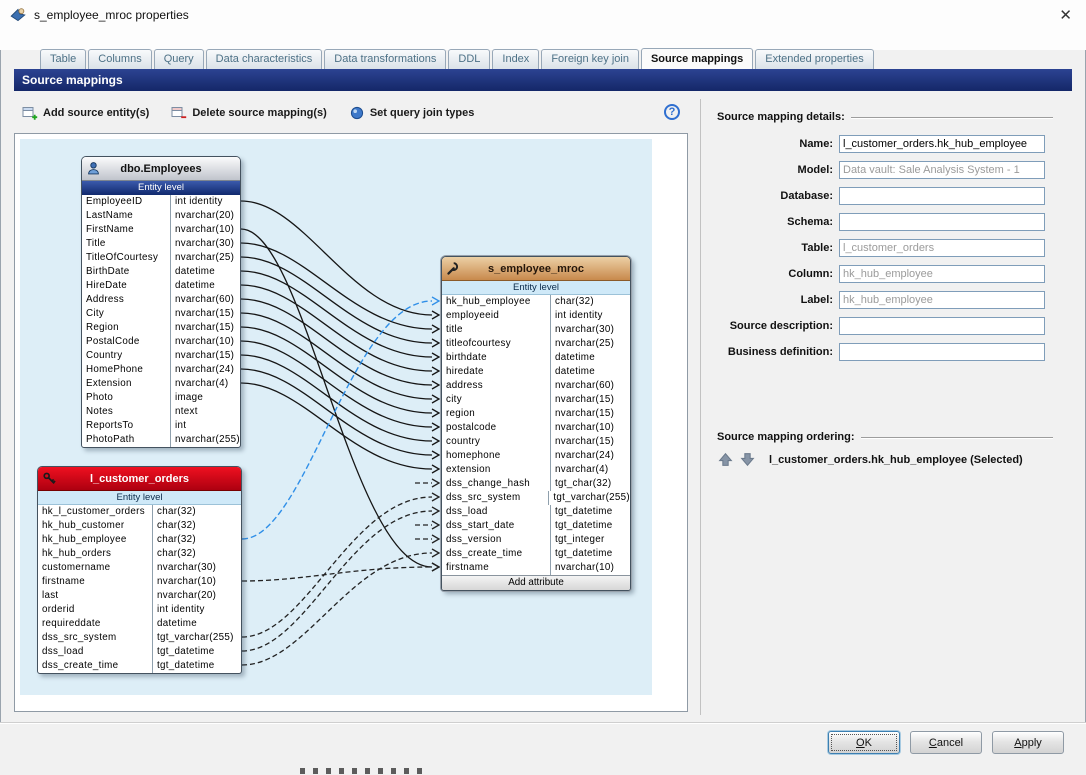 The image size is (1086, 775). I want to click on move-up-icon, so click(725, 459).